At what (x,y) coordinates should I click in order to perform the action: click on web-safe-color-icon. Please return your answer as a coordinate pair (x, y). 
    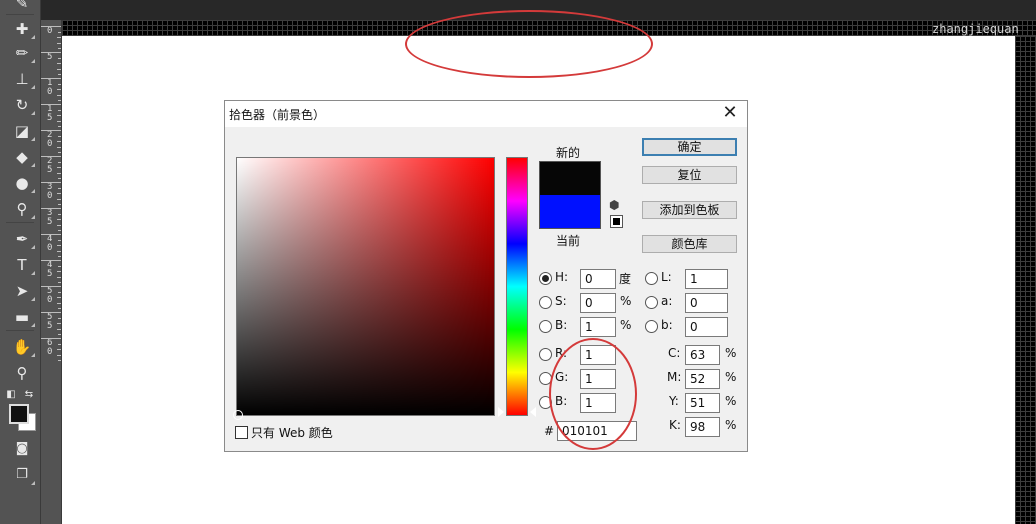
    Looking at the image, I should click on (616, 221).